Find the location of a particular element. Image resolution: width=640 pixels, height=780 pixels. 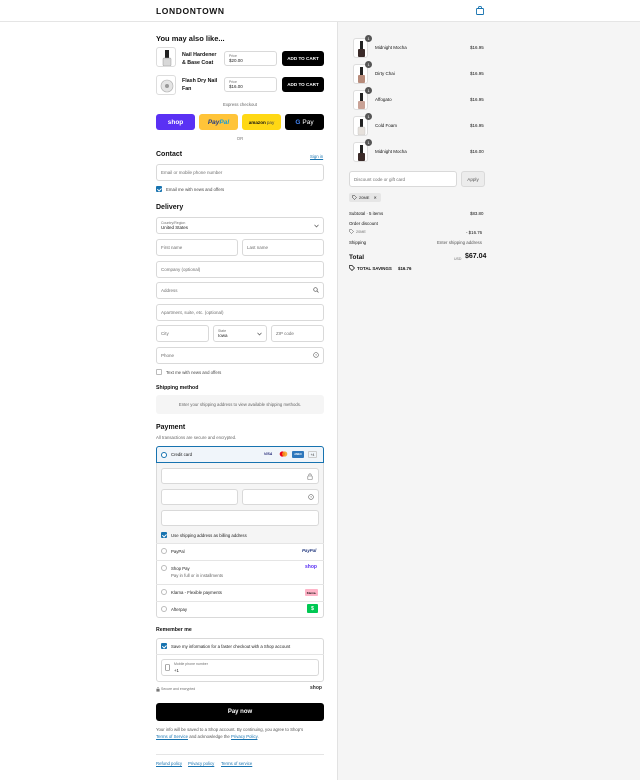

lock-icon is located at coordinates (158, 689).